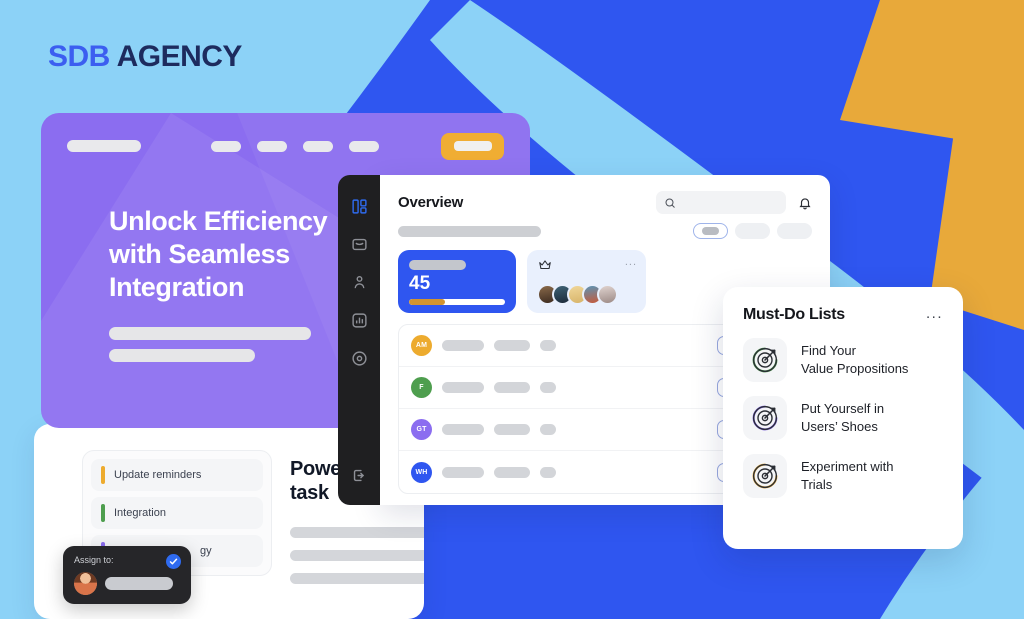 Image resolution: width=1024 pixels, height=619 pixels. Describe the element at coordinates (721, 202) in the screenshot. I see `search-input` at that location.